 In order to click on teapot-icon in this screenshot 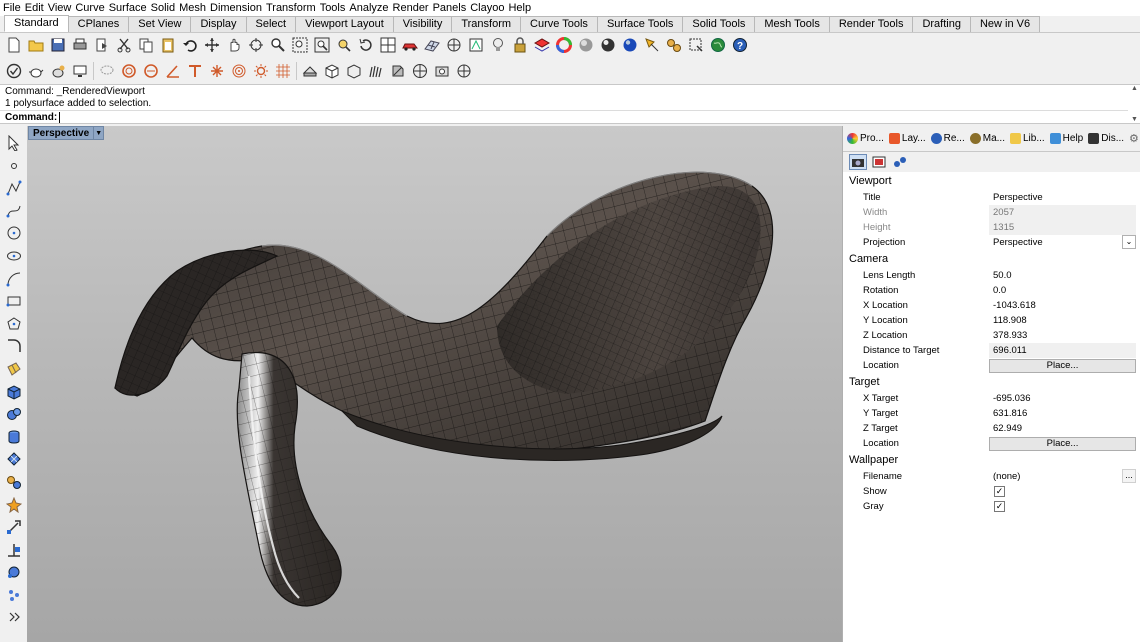, I will do `click(36, 71)`.